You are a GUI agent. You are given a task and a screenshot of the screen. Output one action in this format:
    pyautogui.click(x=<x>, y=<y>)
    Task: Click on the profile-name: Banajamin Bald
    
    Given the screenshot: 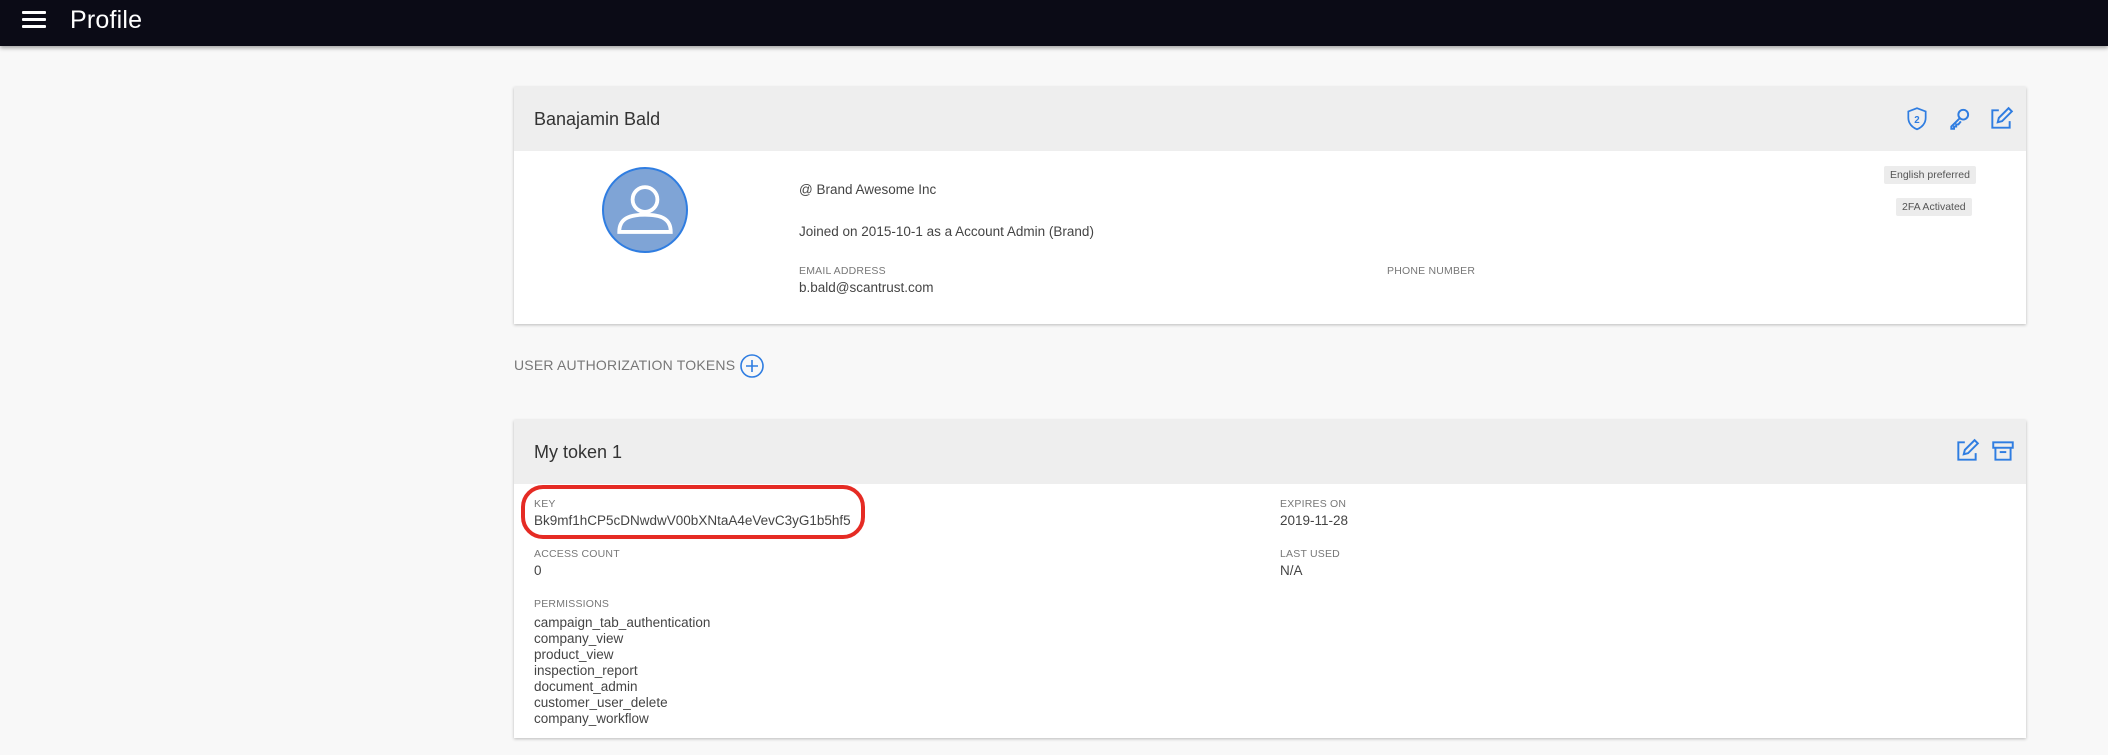 What is the action you would take?
    pyautogui.click(x=597, y=119)
    